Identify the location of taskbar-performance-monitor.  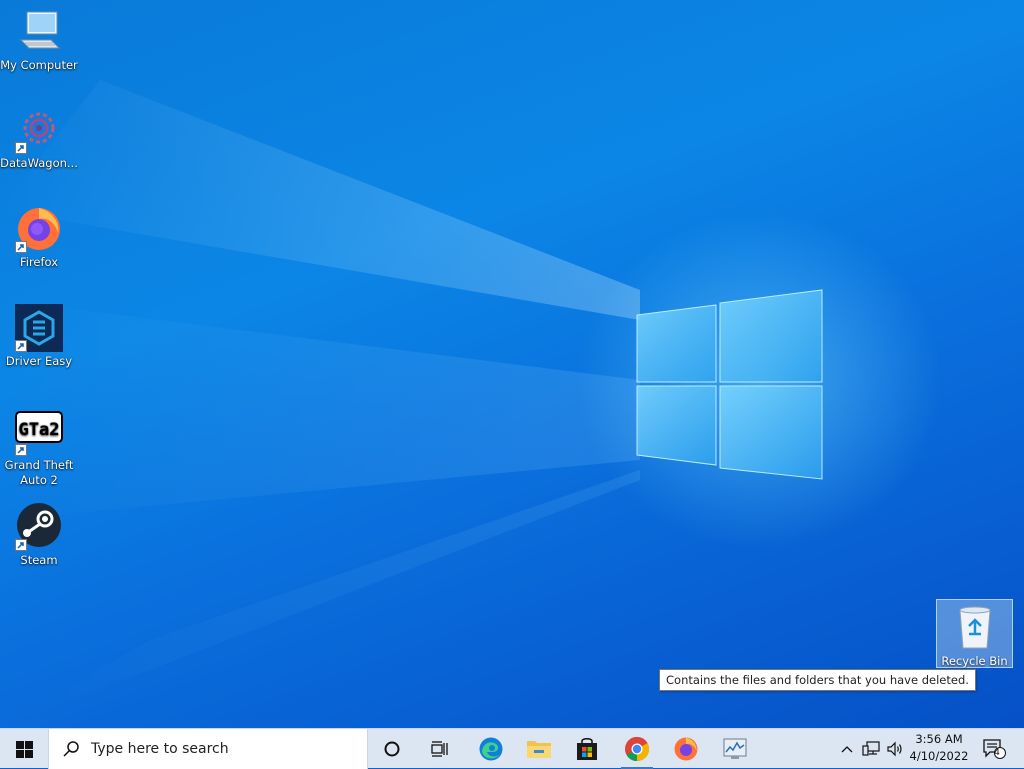
(735, 749).